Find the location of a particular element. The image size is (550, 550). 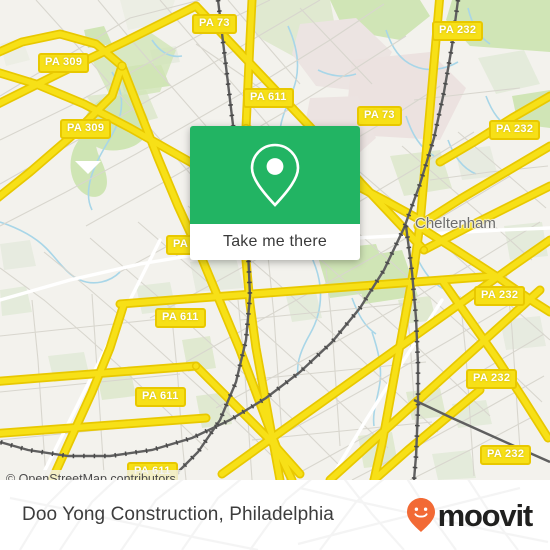

map-pin-icon is located at coordinates (275, 175).